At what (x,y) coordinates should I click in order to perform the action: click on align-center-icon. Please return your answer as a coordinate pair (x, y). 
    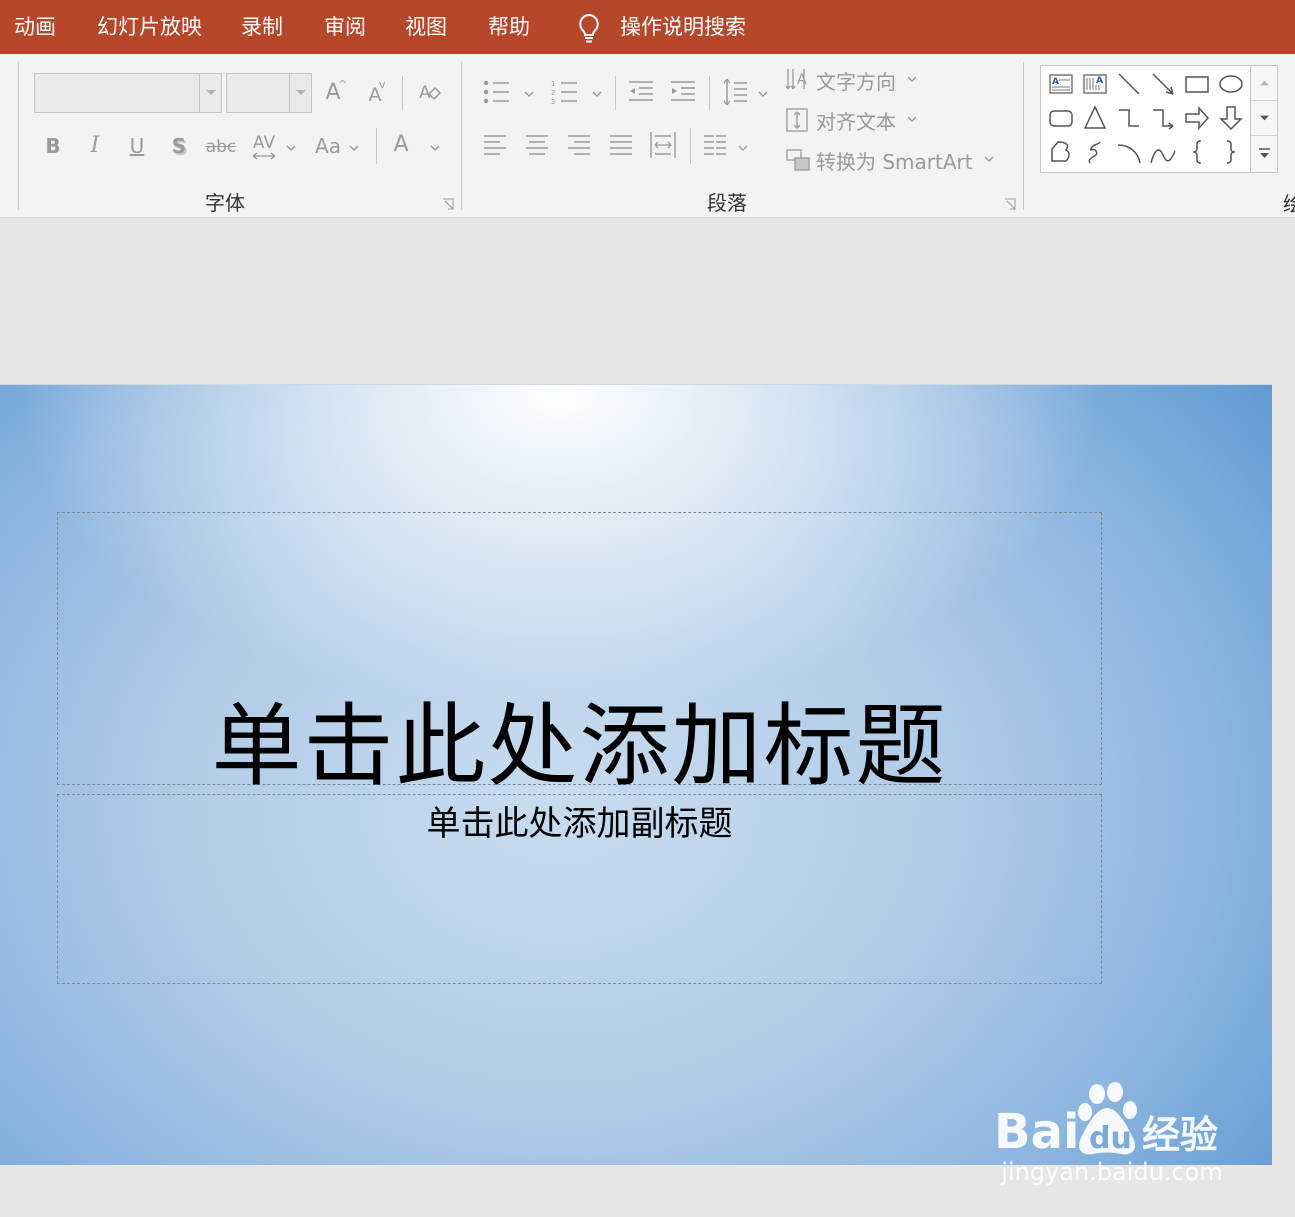
    Looking at the image, I should click on (537, 145).